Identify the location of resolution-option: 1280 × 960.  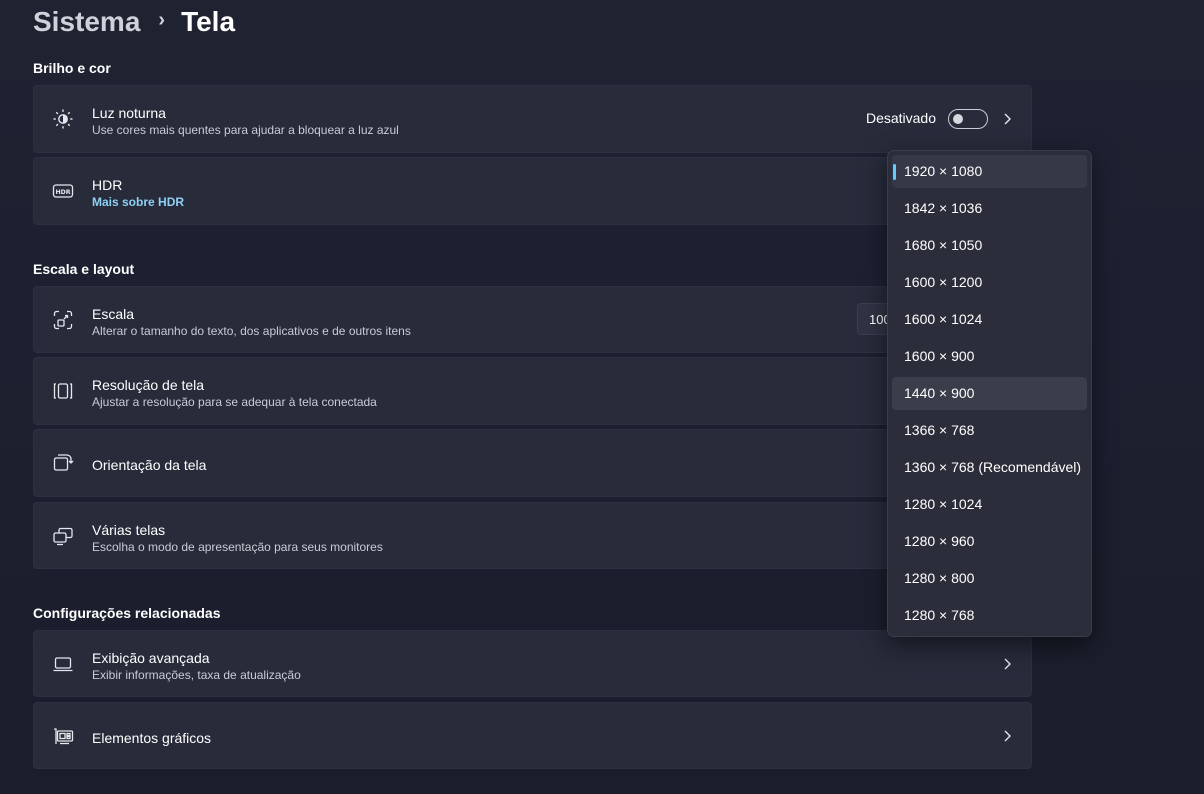
(989, 541).